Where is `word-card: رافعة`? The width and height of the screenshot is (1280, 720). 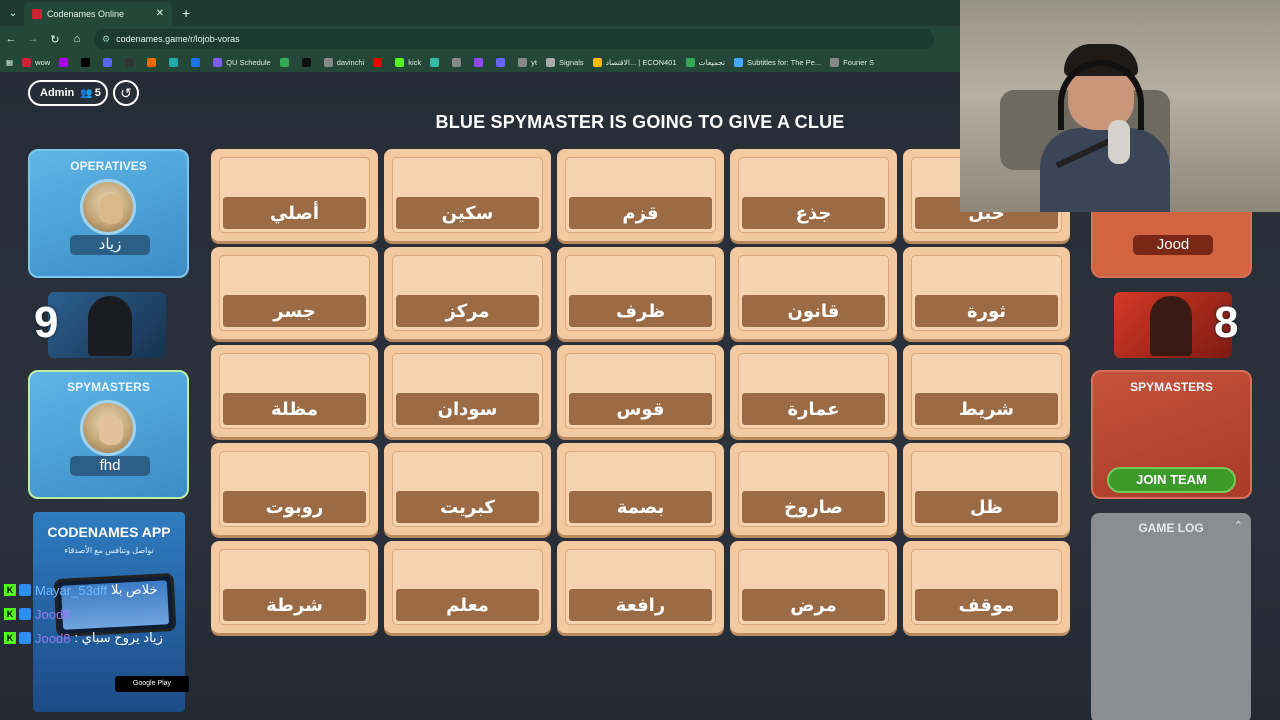 word-card: رافعة is located at coordinates (640, 587).